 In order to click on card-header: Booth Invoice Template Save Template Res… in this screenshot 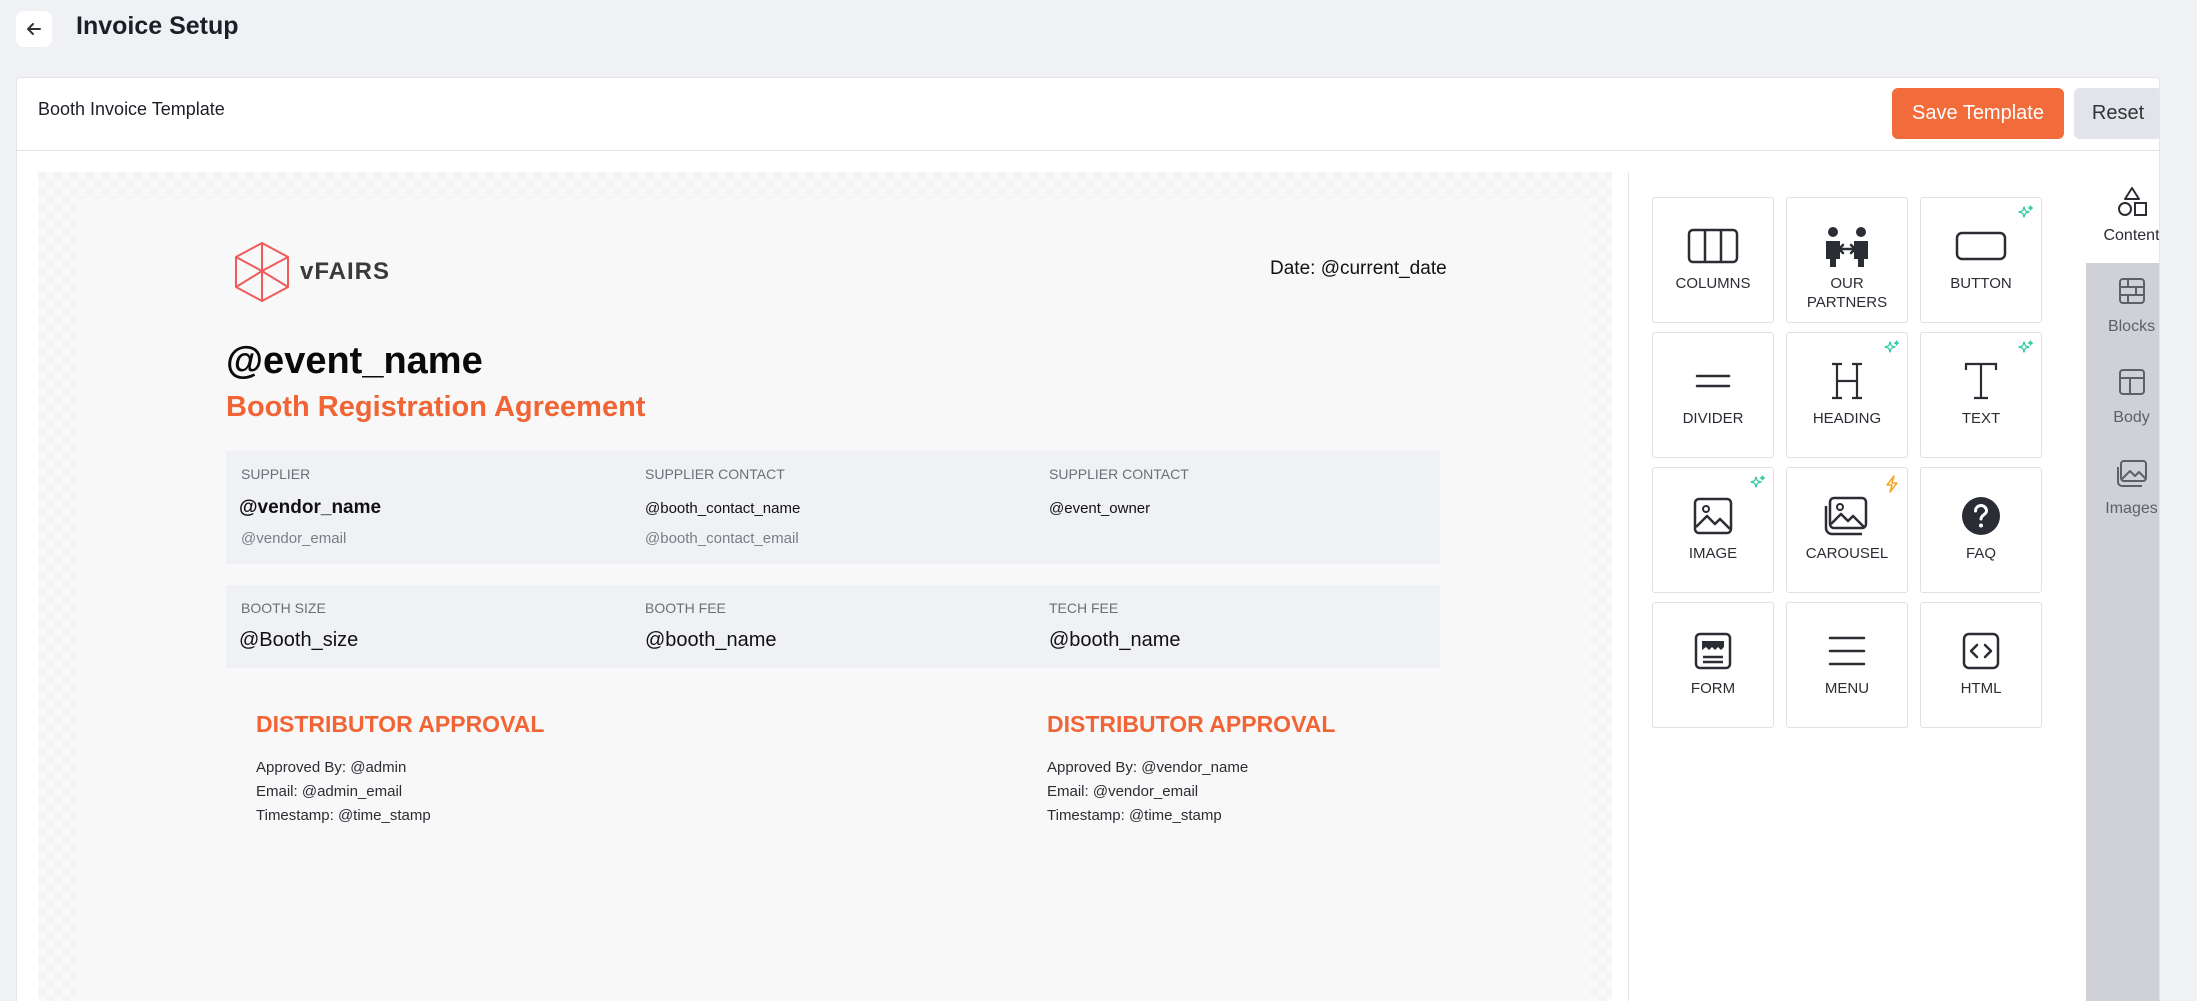, I will do `click(1088, 114)`.